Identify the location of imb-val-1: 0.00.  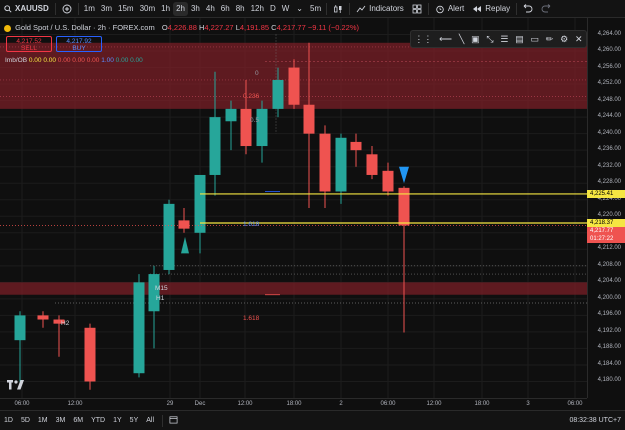
(49, 60).